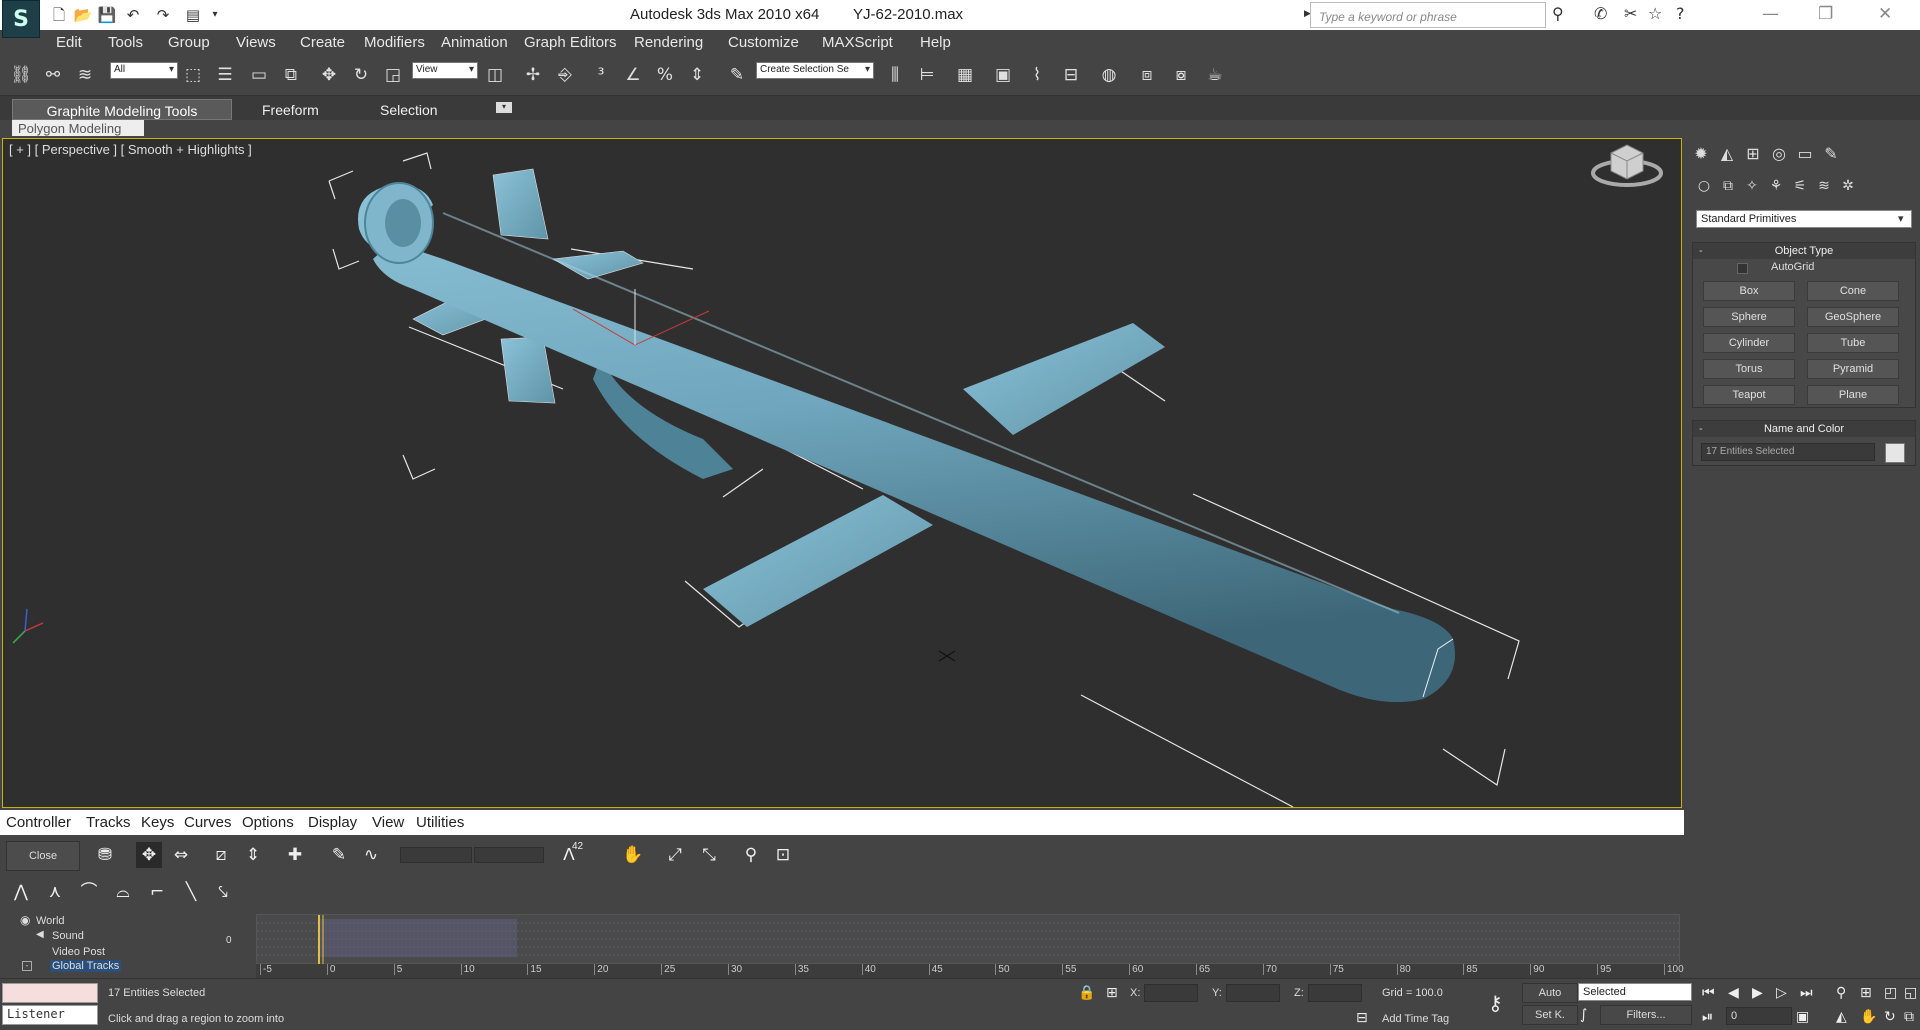 This screenshot has width=1920, height=1030. I want to click on snaps-toggle-icon: ³, so click(601, 75).